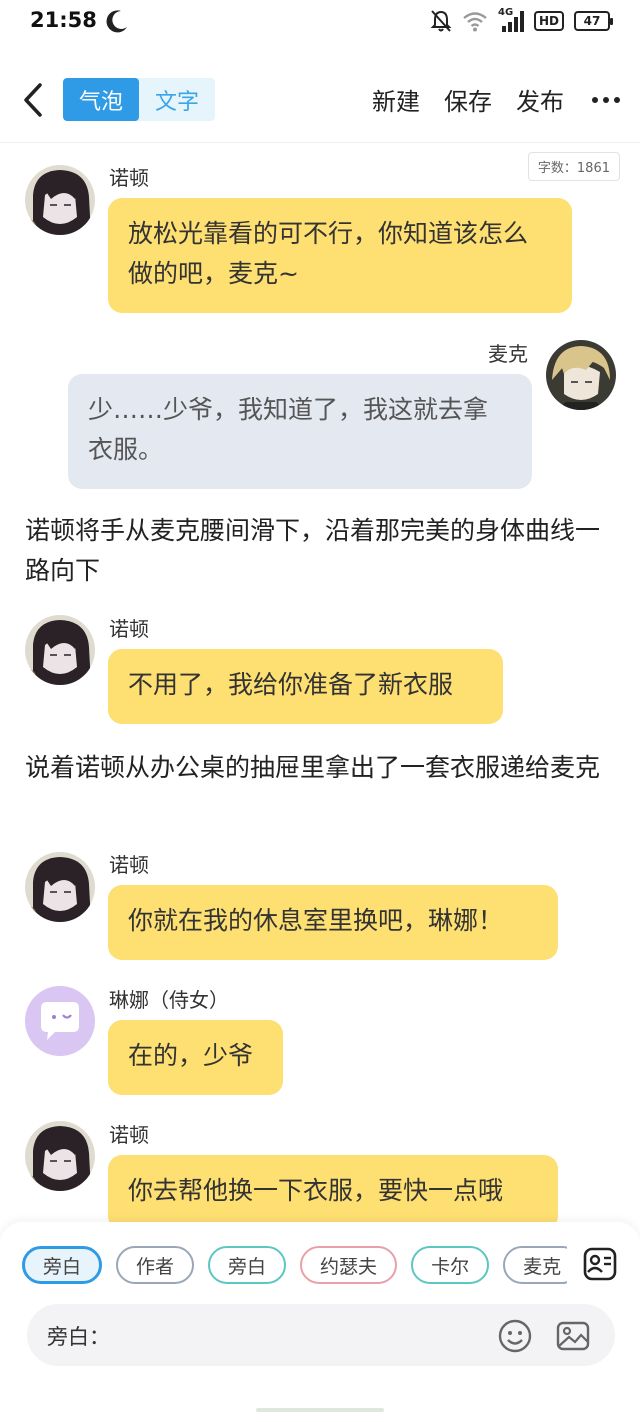 The image size is (640, 1422). I want to click on moon-icon, so click(116, 21).